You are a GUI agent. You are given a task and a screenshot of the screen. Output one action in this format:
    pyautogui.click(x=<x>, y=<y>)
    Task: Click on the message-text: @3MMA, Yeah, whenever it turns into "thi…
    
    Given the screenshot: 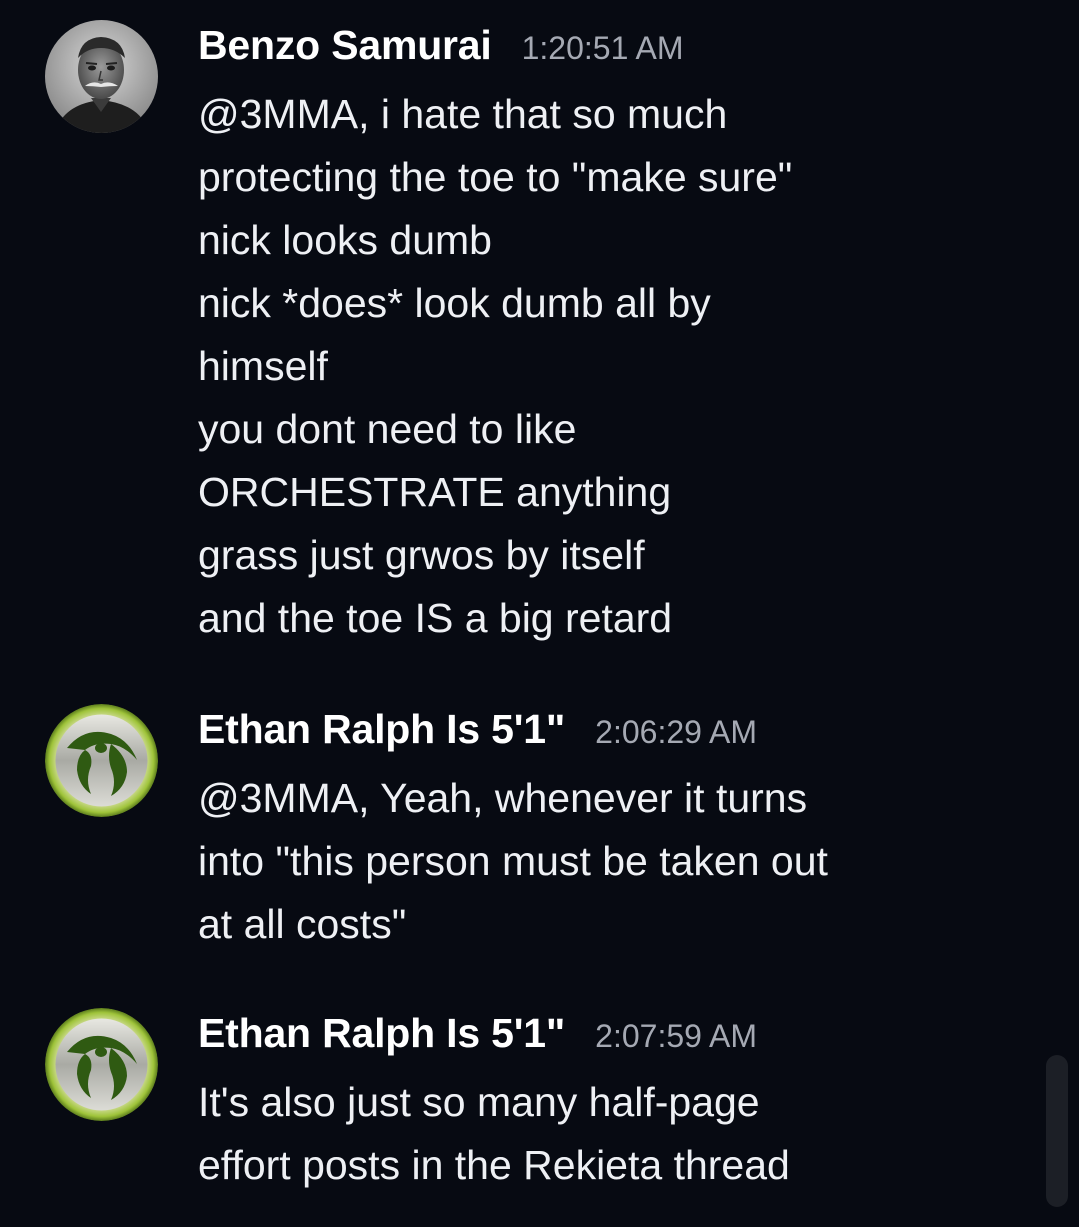 What is the action you would take?
    pyautogui.click(x=608, y=861)
    